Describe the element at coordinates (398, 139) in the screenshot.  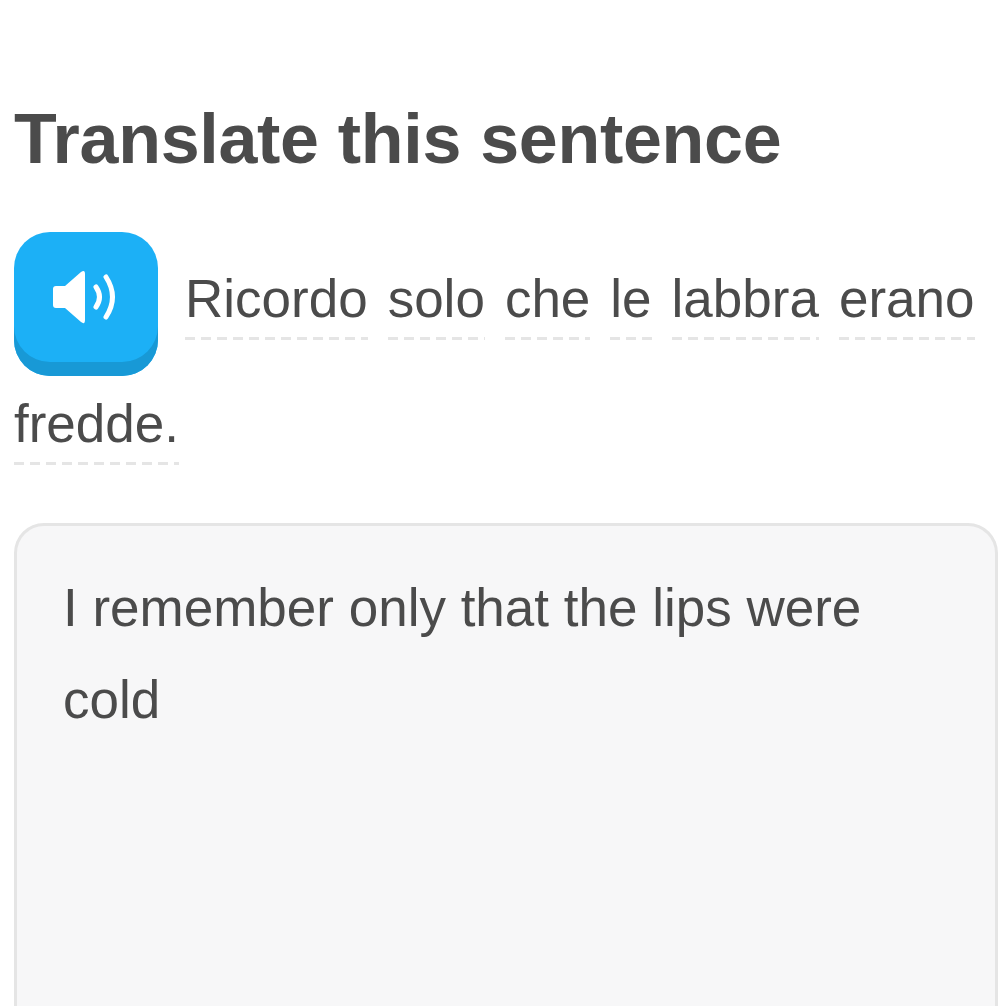
I see `task-title: Translate this sentence` at that location.